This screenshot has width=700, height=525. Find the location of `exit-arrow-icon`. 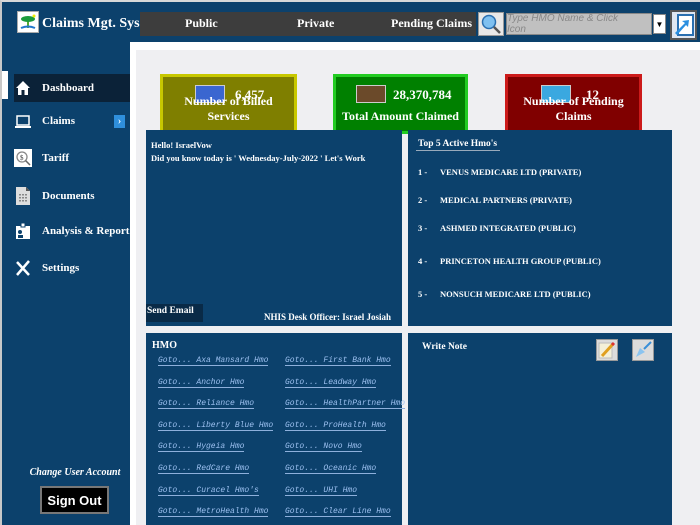

exit-arrow-icon is located at coordinates (684, 25).